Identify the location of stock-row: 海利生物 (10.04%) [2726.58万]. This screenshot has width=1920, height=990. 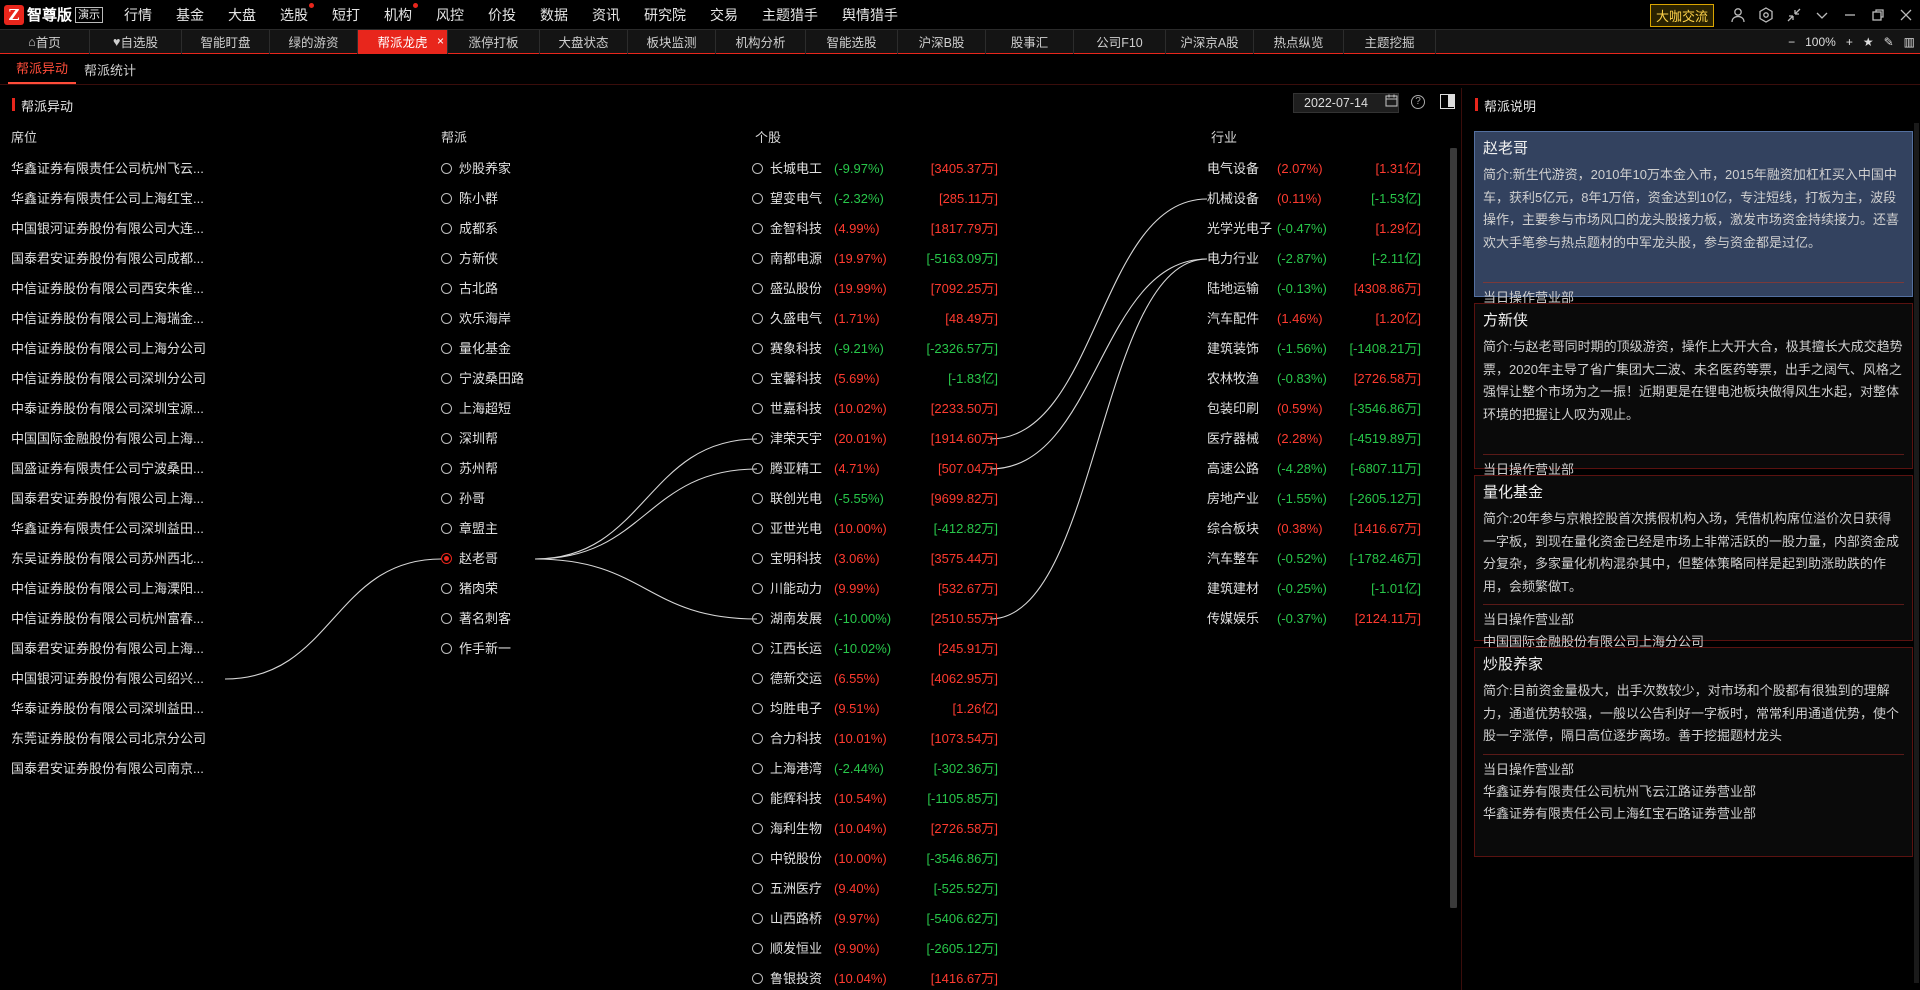
(875, 829).